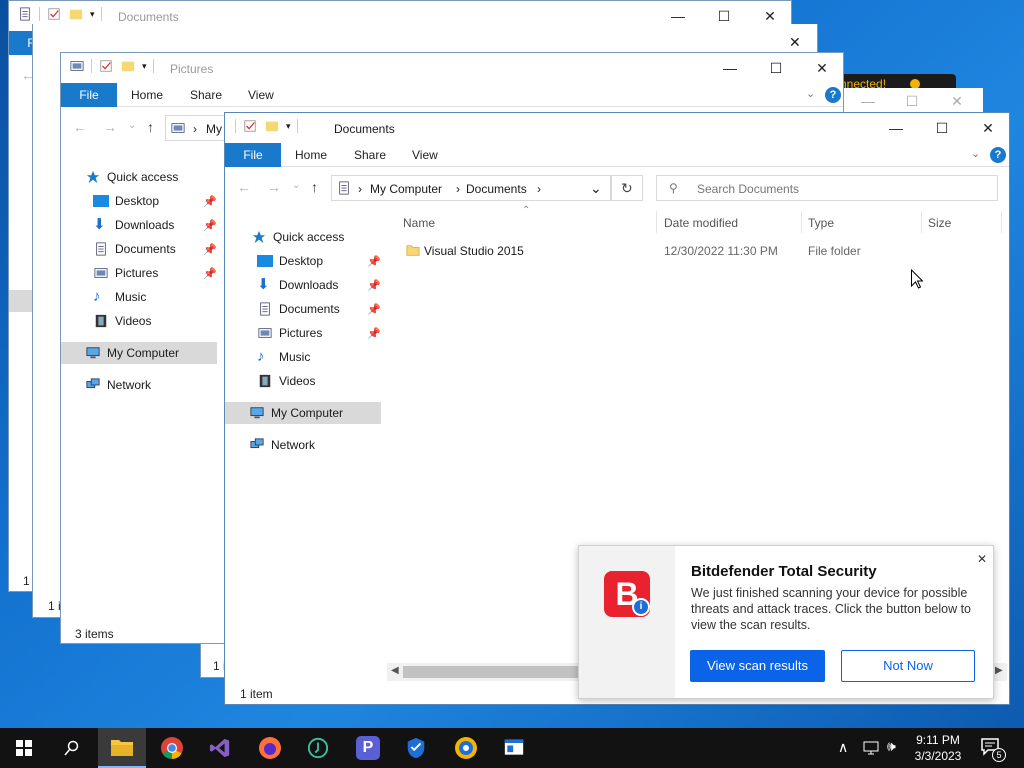 This screenshot has height=768, width=1024. I want to click on taskbar-pcloud: P, so click(368, 748).